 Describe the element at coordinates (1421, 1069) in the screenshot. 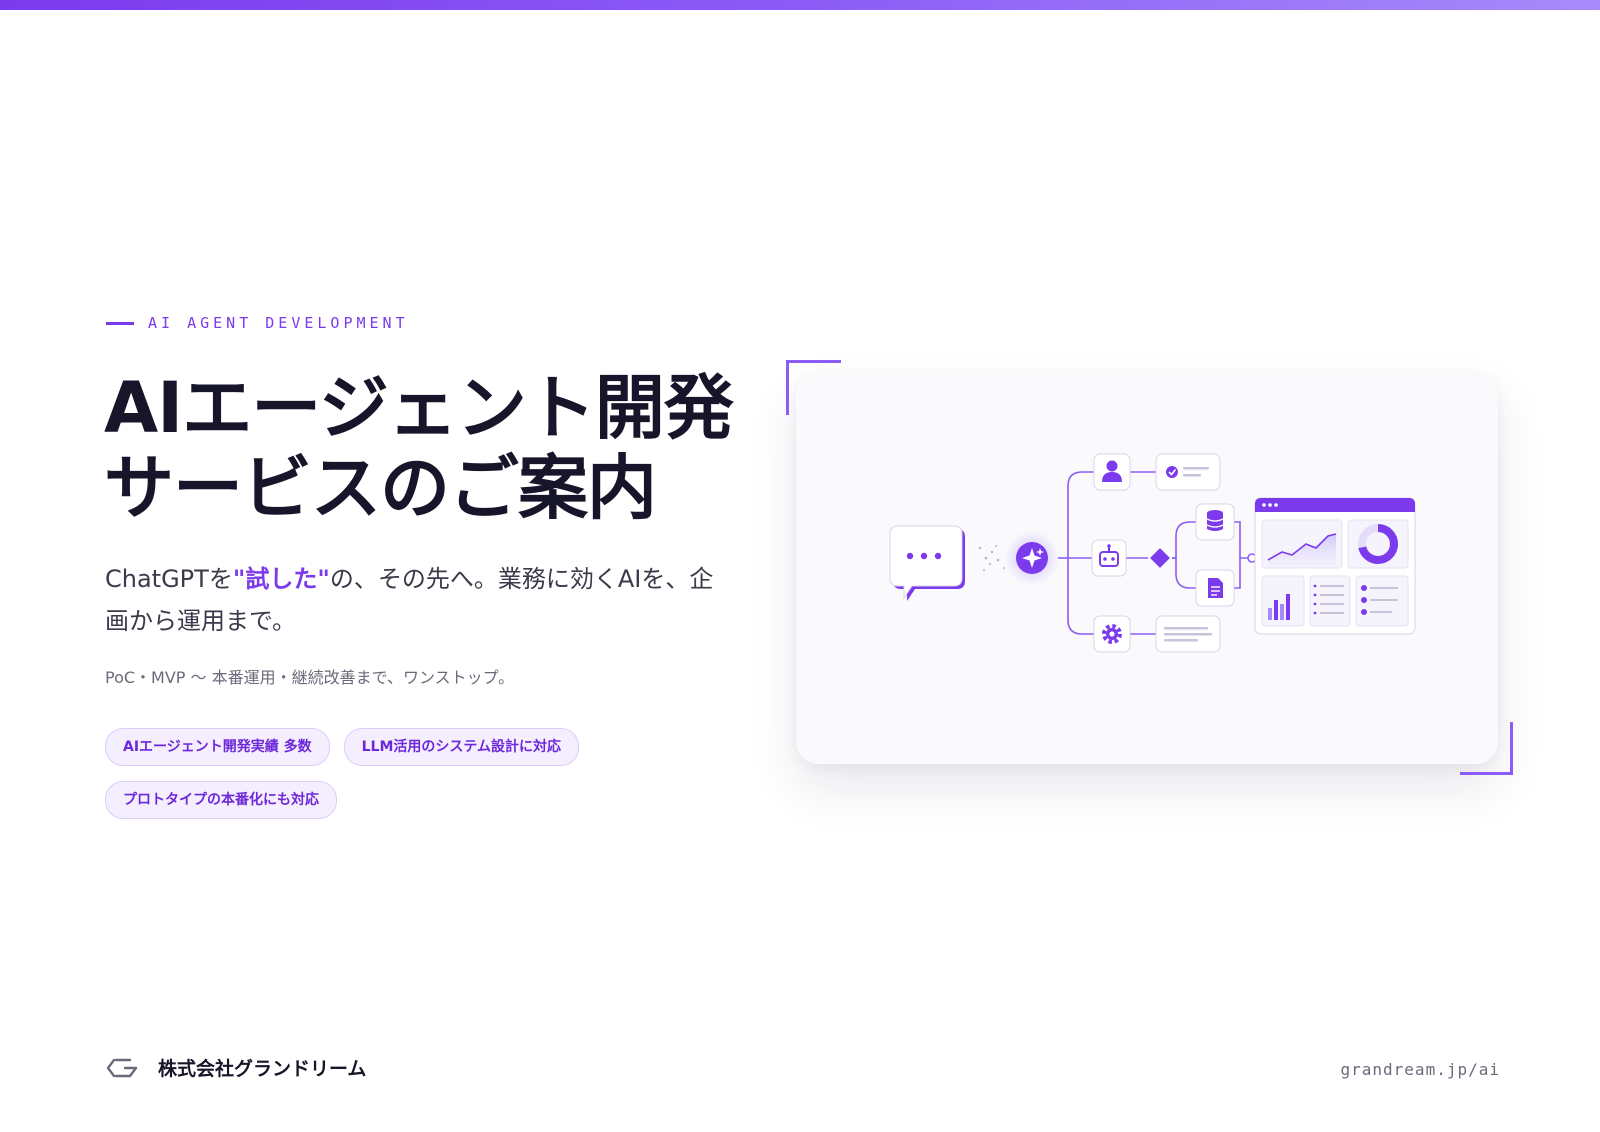

I see `footer-url: grandream.jp/ai` at that location.